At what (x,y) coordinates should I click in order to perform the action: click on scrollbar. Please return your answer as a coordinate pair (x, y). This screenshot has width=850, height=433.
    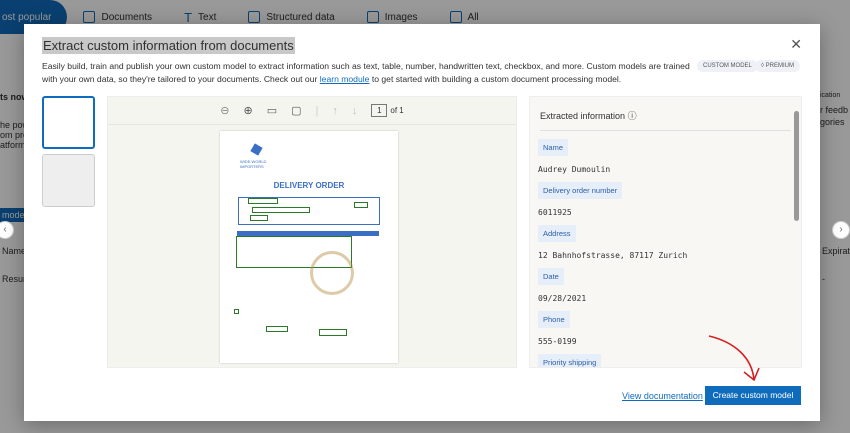
    Looking at the image, I should click on (796, 166).